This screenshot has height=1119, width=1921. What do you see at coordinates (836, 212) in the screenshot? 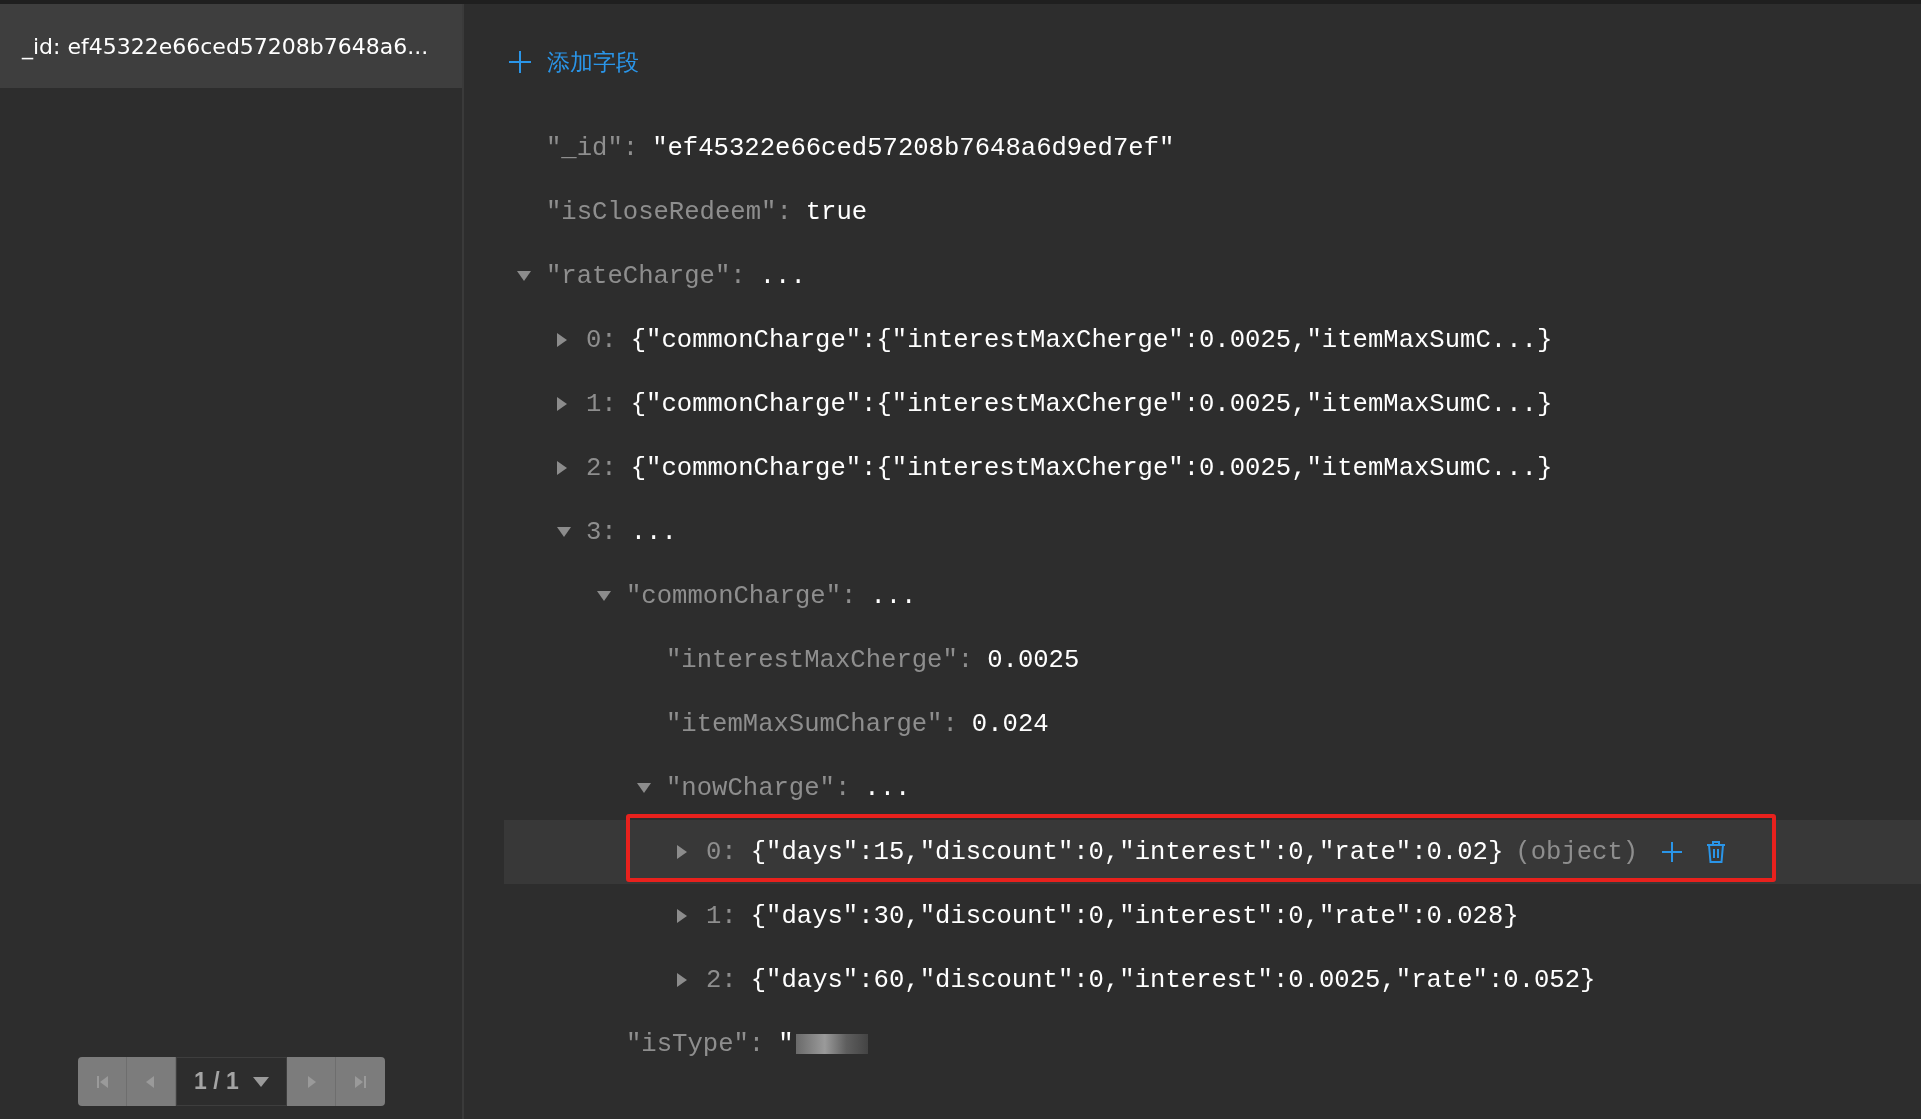
I see `field-value: true` at bounding box center [836, 212].